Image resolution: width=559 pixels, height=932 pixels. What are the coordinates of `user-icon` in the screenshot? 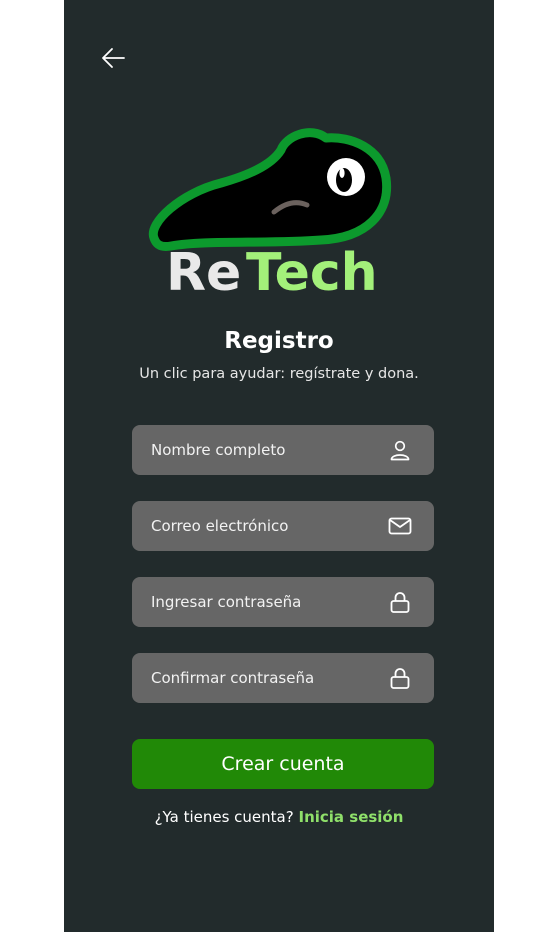 It's located at (400, 450).